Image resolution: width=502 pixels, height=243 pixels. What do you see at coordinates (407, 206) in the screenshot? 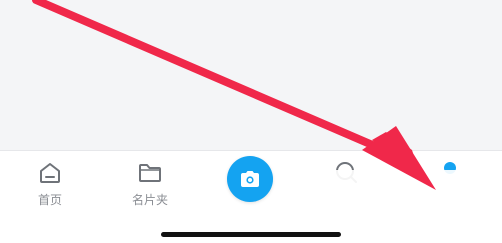
I see `photo-glare-overlay` at bounding box center [407, 206].